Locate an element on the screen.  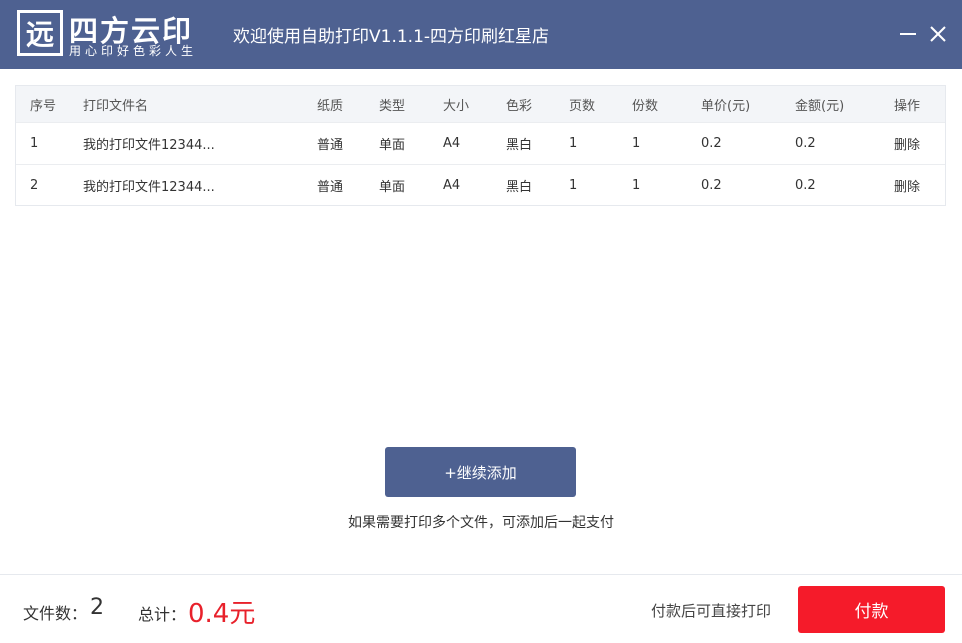
file-count-label: 文件数： is located at coordinates (55, 613).